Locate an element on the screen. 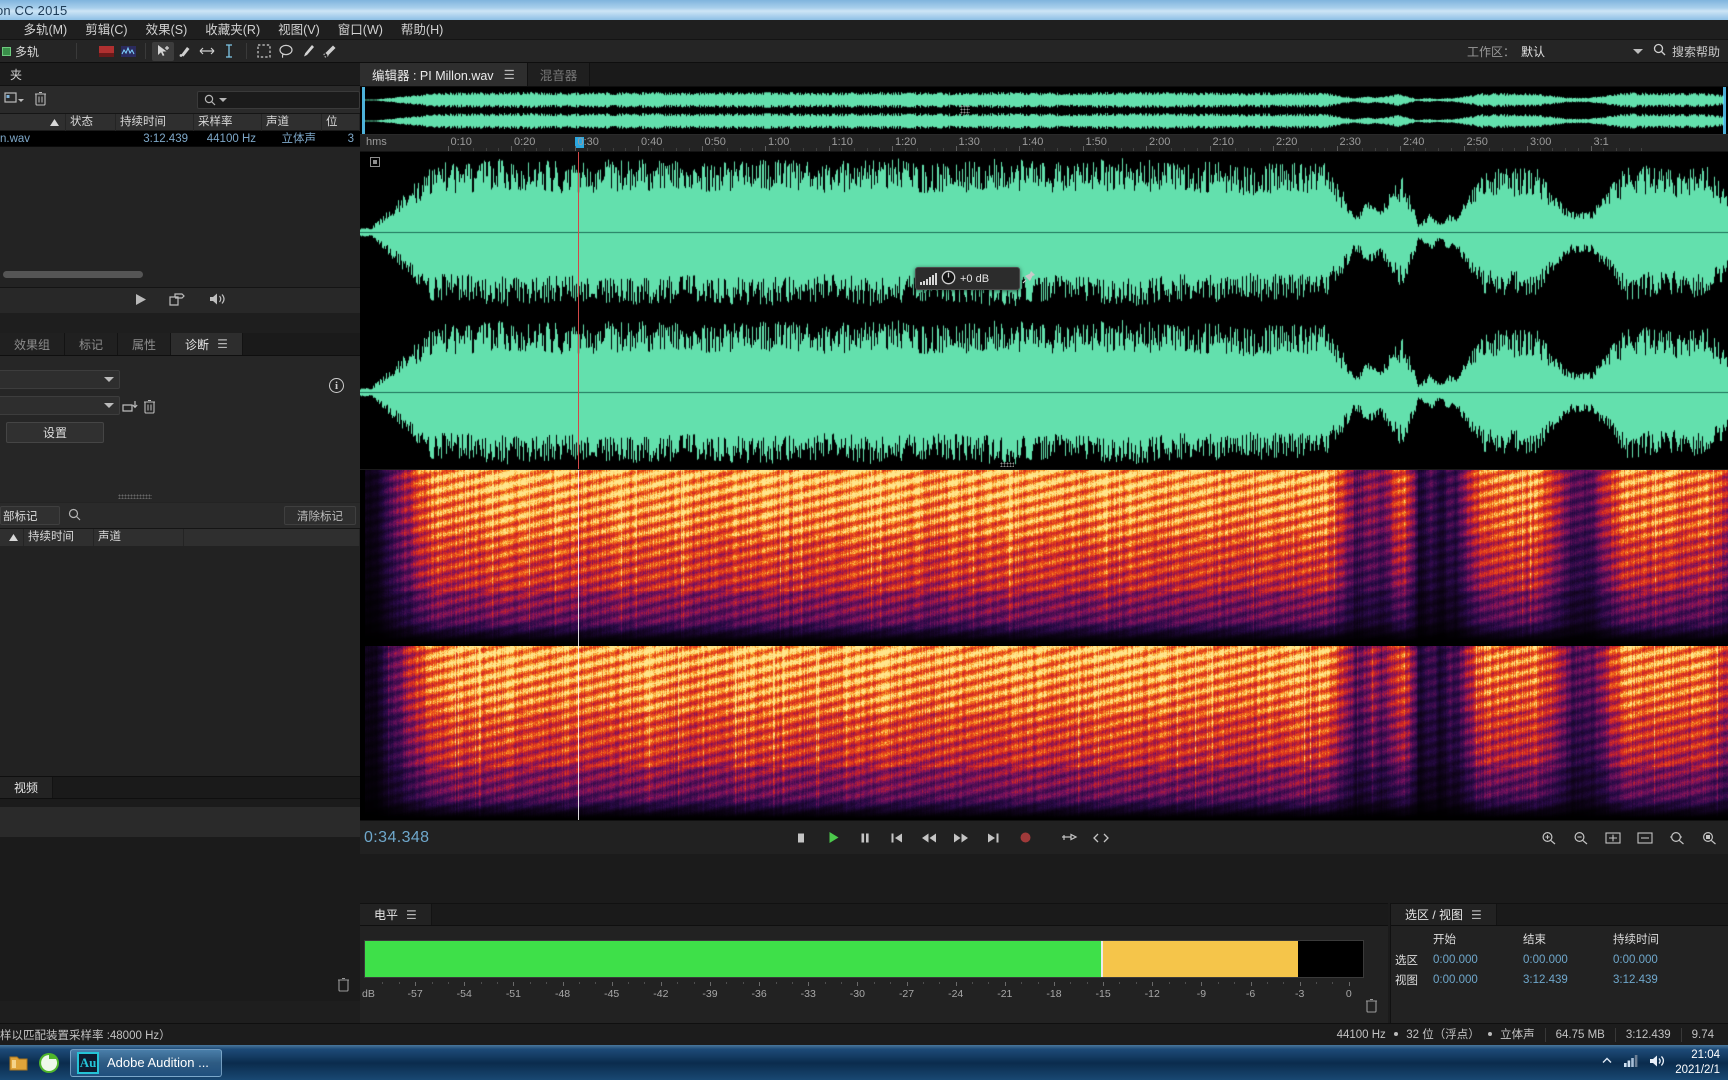 This screenshot has height=1080, width=1728. spectral-view-icon is located at coordinates (128, 51).